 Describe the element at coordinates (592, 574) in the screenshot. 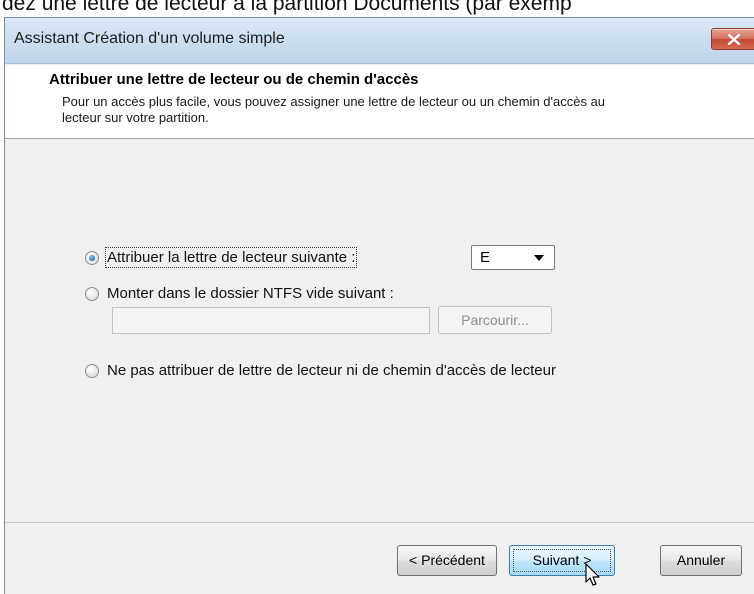

I see `mouse-cursor-icon` at that location.